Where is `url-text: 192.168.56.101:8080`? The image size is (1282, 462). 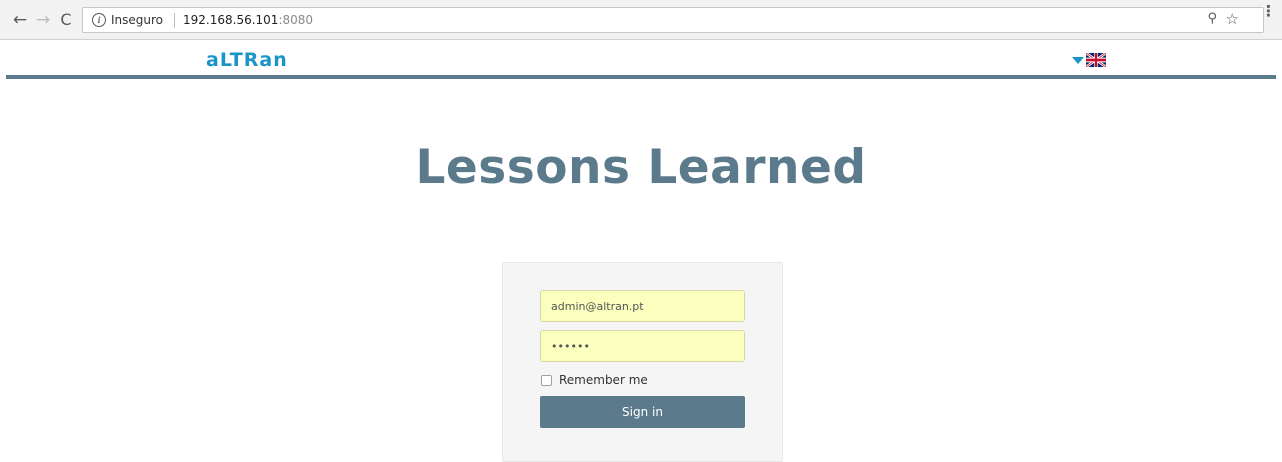 url-text: 192.168.56.101:8080 is located at coordinates (248, 20).